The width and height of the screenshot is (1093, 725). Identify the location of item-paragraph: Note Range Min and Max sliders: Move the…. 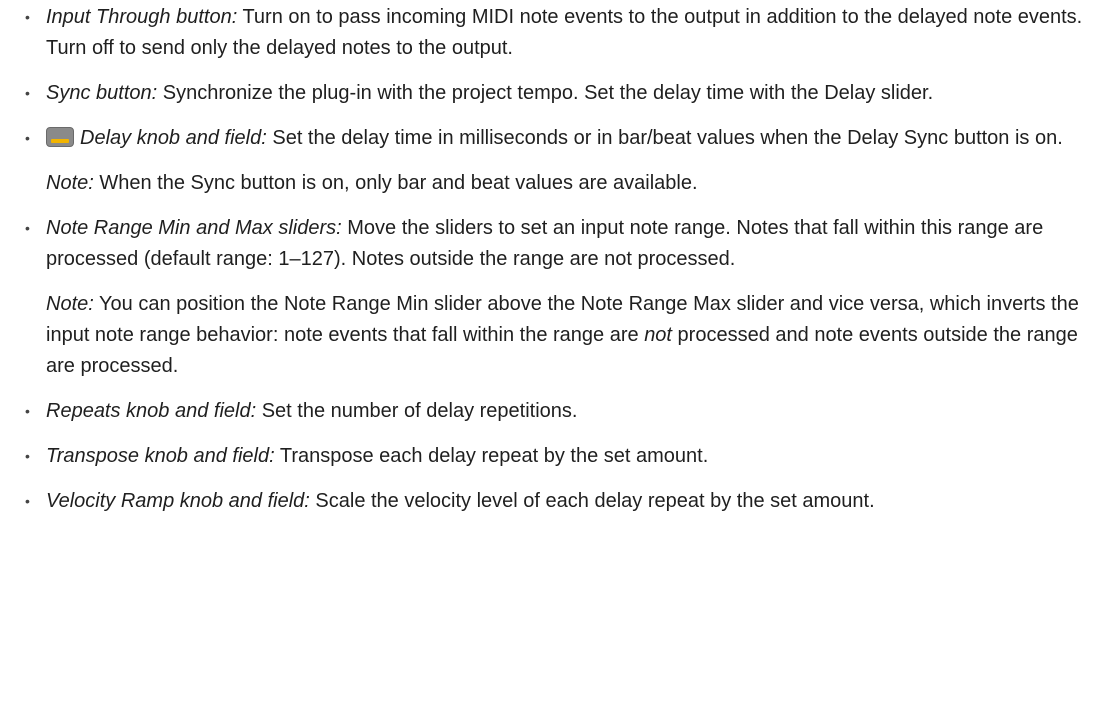
(569, 244).